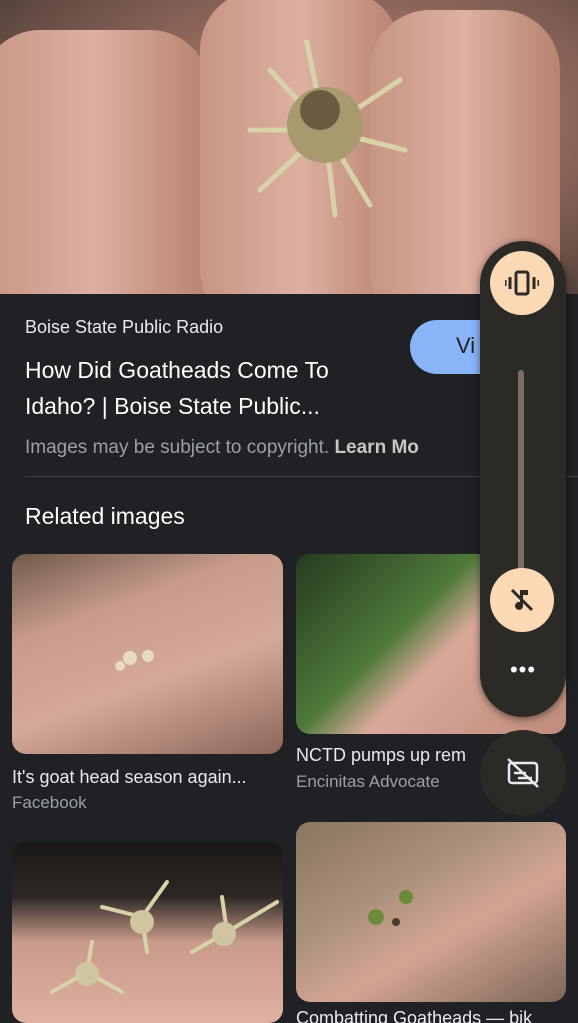  I want to click on captions-off-icon, so click(523, 773).